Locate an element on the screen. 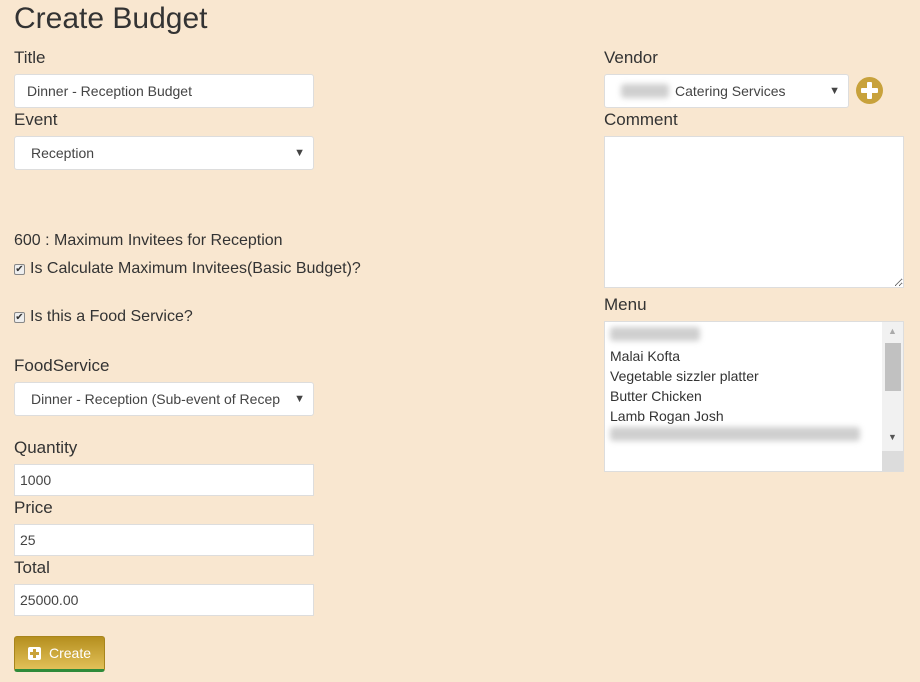 The image size is (920, 682). max-invitees-text: 600 : Maximum Invitees for Reception is located at coordinates (148, 240).